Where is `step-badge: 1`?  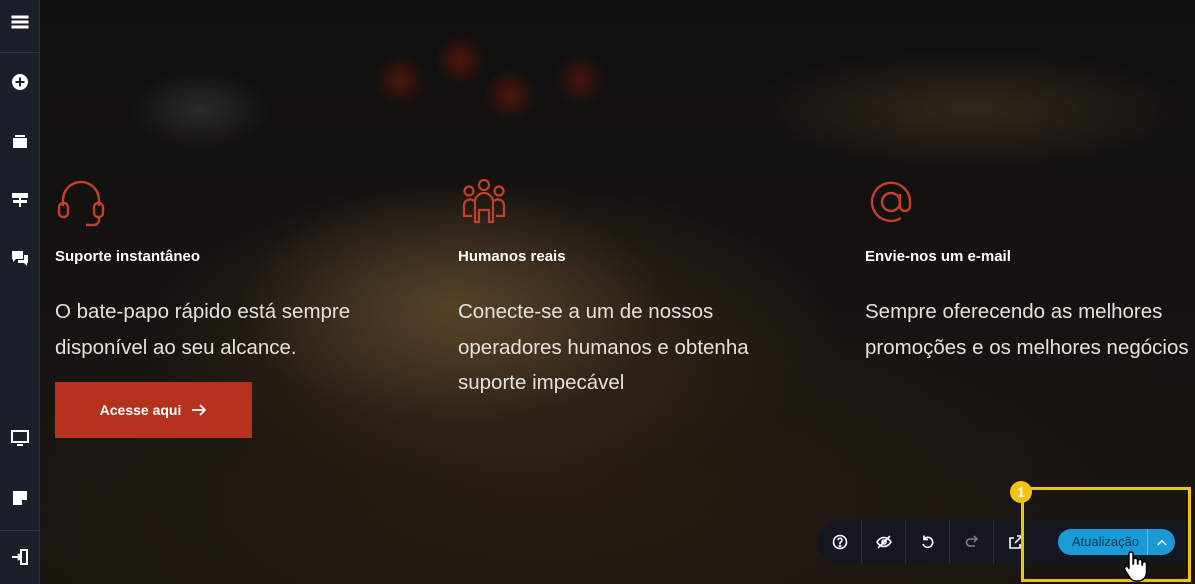 step-badge: 1 is located at coordinates (1021, 492).